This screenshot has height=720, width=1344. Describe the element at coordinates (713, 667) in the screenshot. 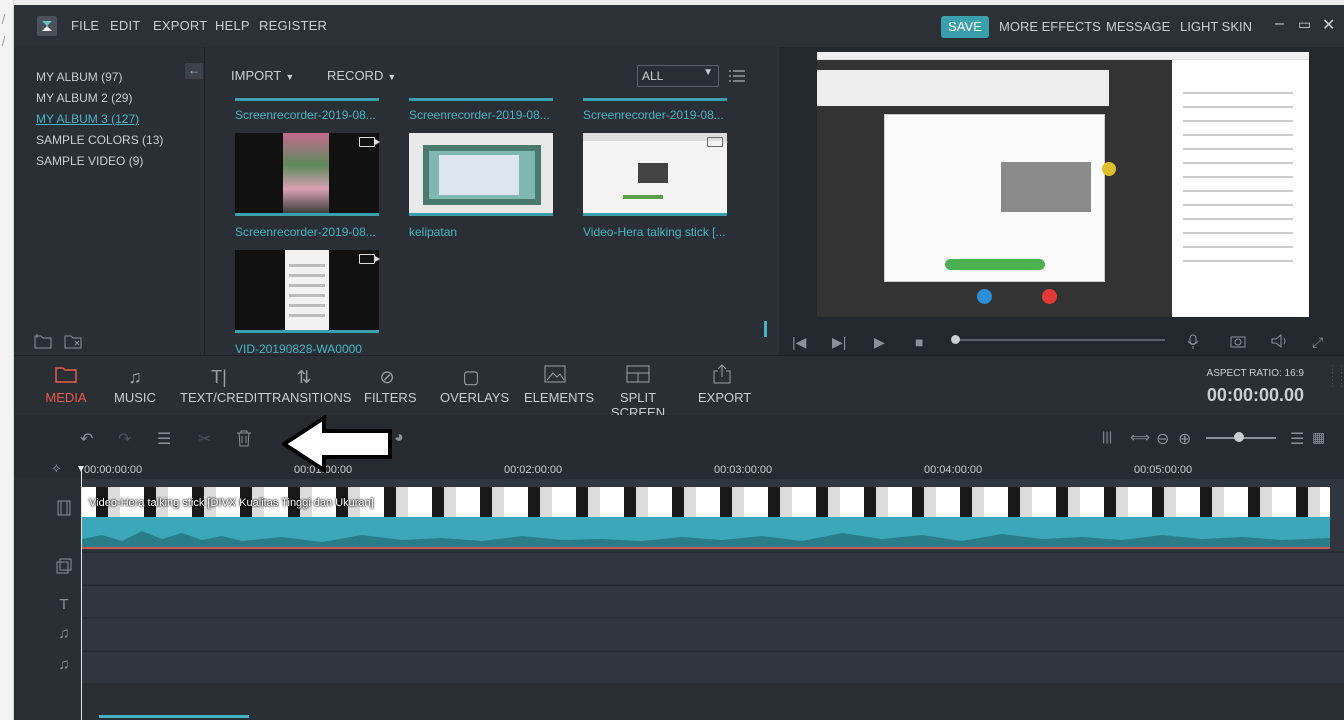

I see `music-track-2-lane` at that location.